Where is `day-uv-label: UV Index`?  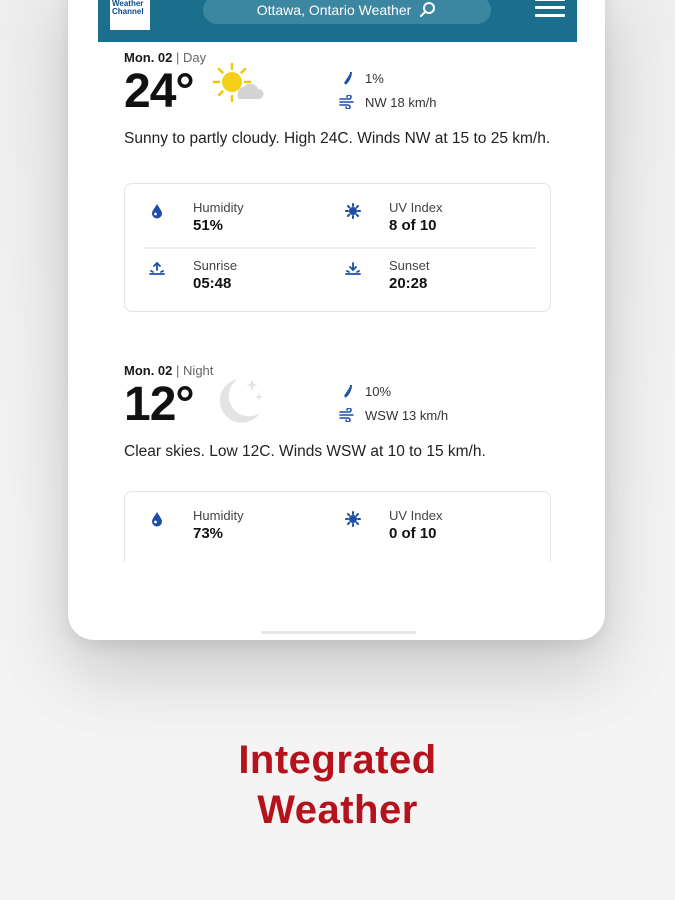 day-uv-label: UV Index is located at coordinates (416, 207).